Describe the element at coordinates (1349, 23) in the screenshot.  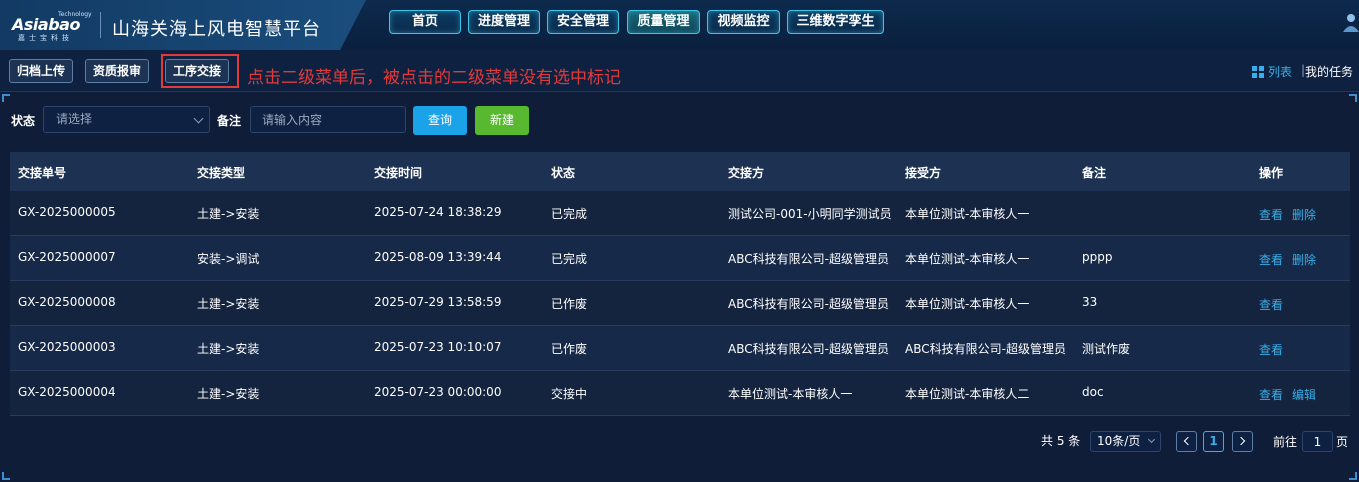
I see `user-icon` at that location.